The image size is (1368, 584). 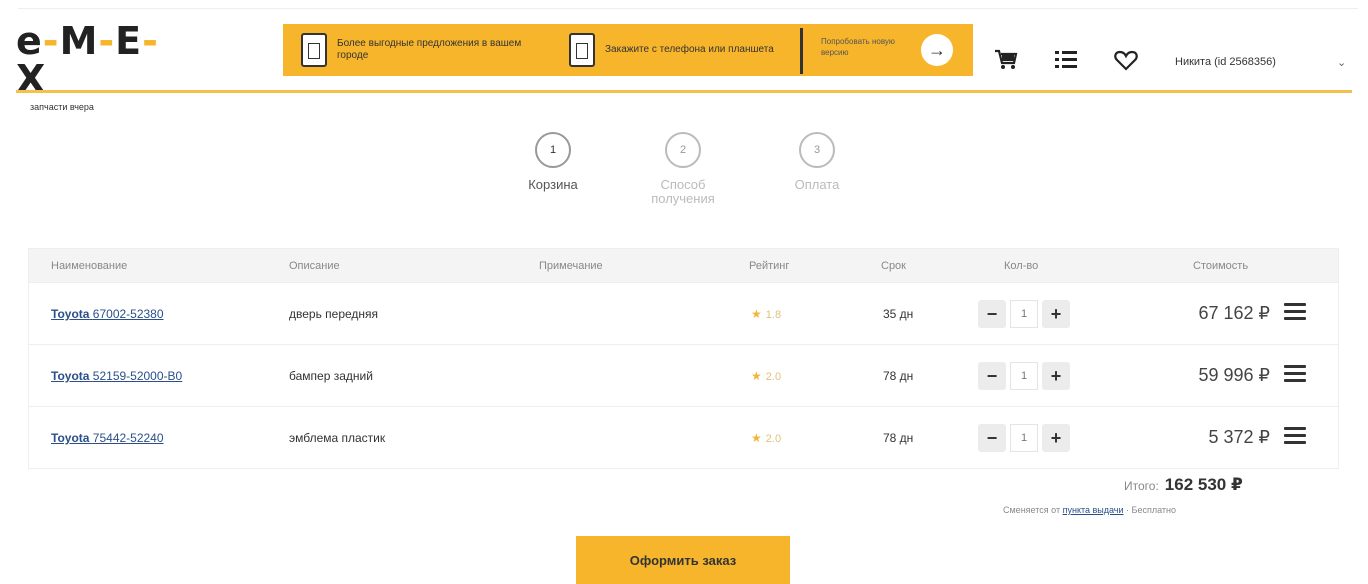 I want to click on step-cart-label: Корзина, so click(x=553, y=184).